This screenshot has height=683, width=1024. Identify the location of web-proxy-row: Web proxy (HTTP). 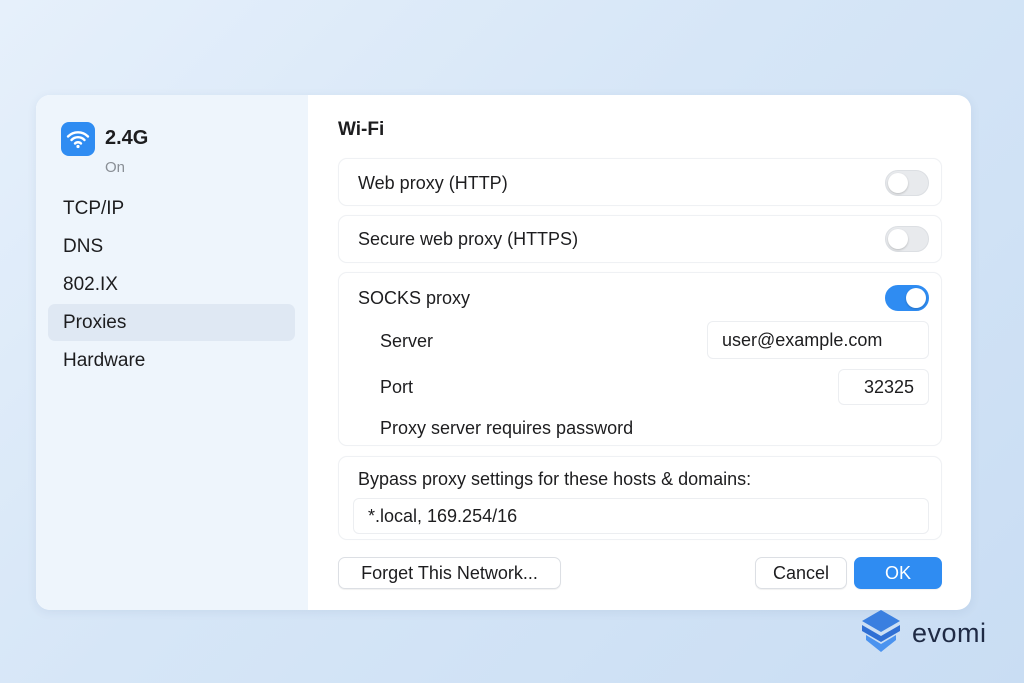
(640, 182).